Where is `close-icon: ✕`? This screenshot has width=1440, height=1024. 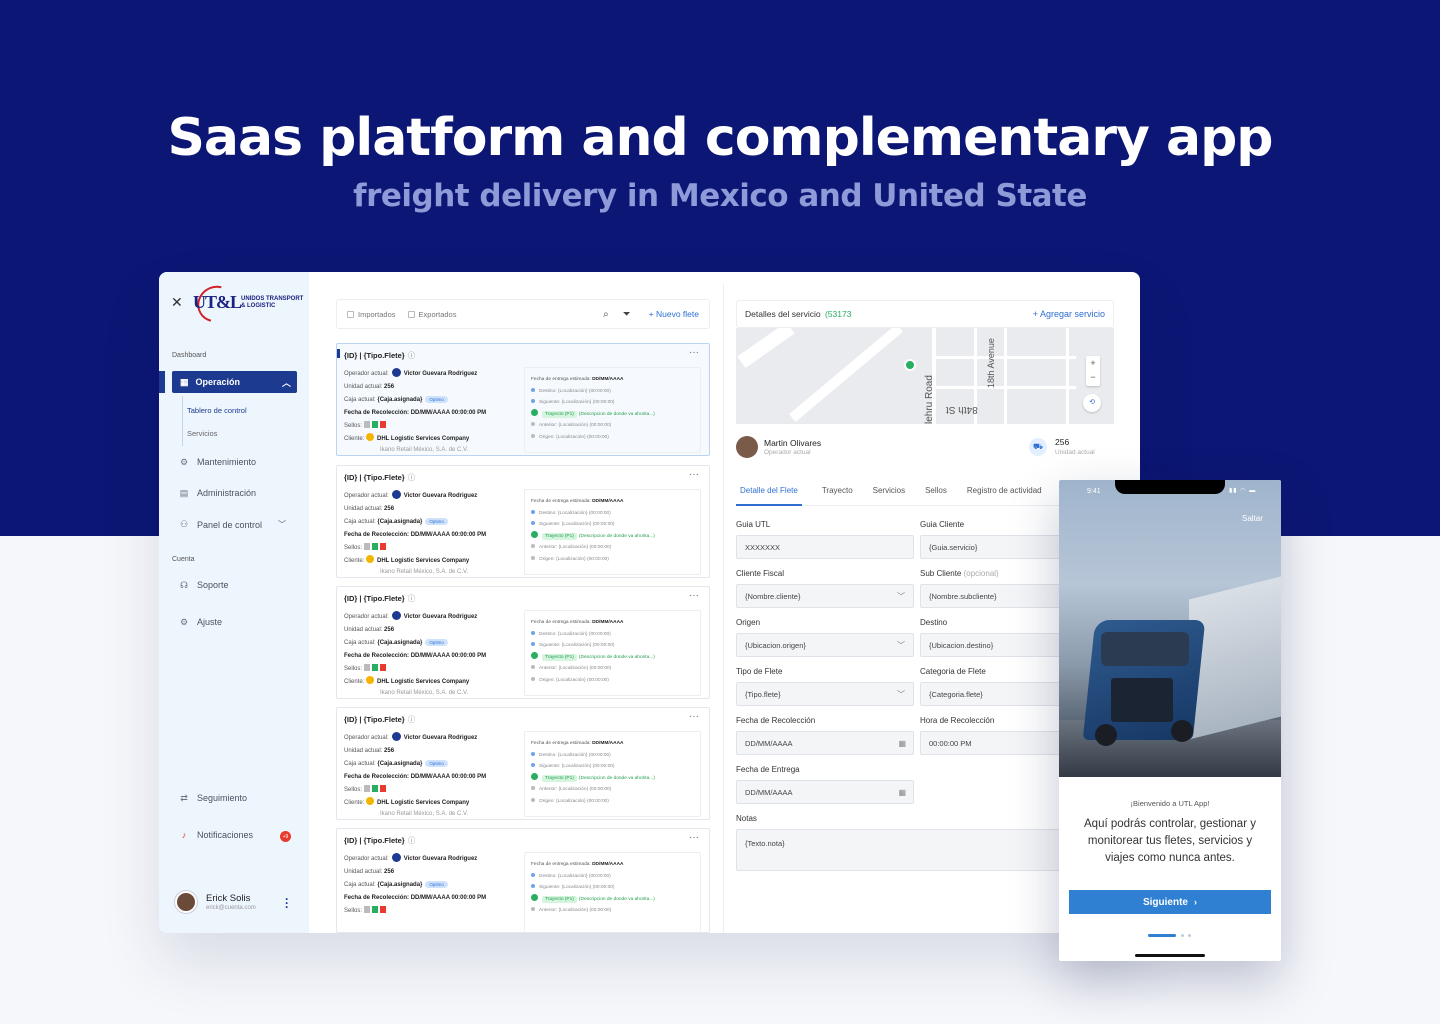
close-icon: ✕ is located at coordinates (177, 302).